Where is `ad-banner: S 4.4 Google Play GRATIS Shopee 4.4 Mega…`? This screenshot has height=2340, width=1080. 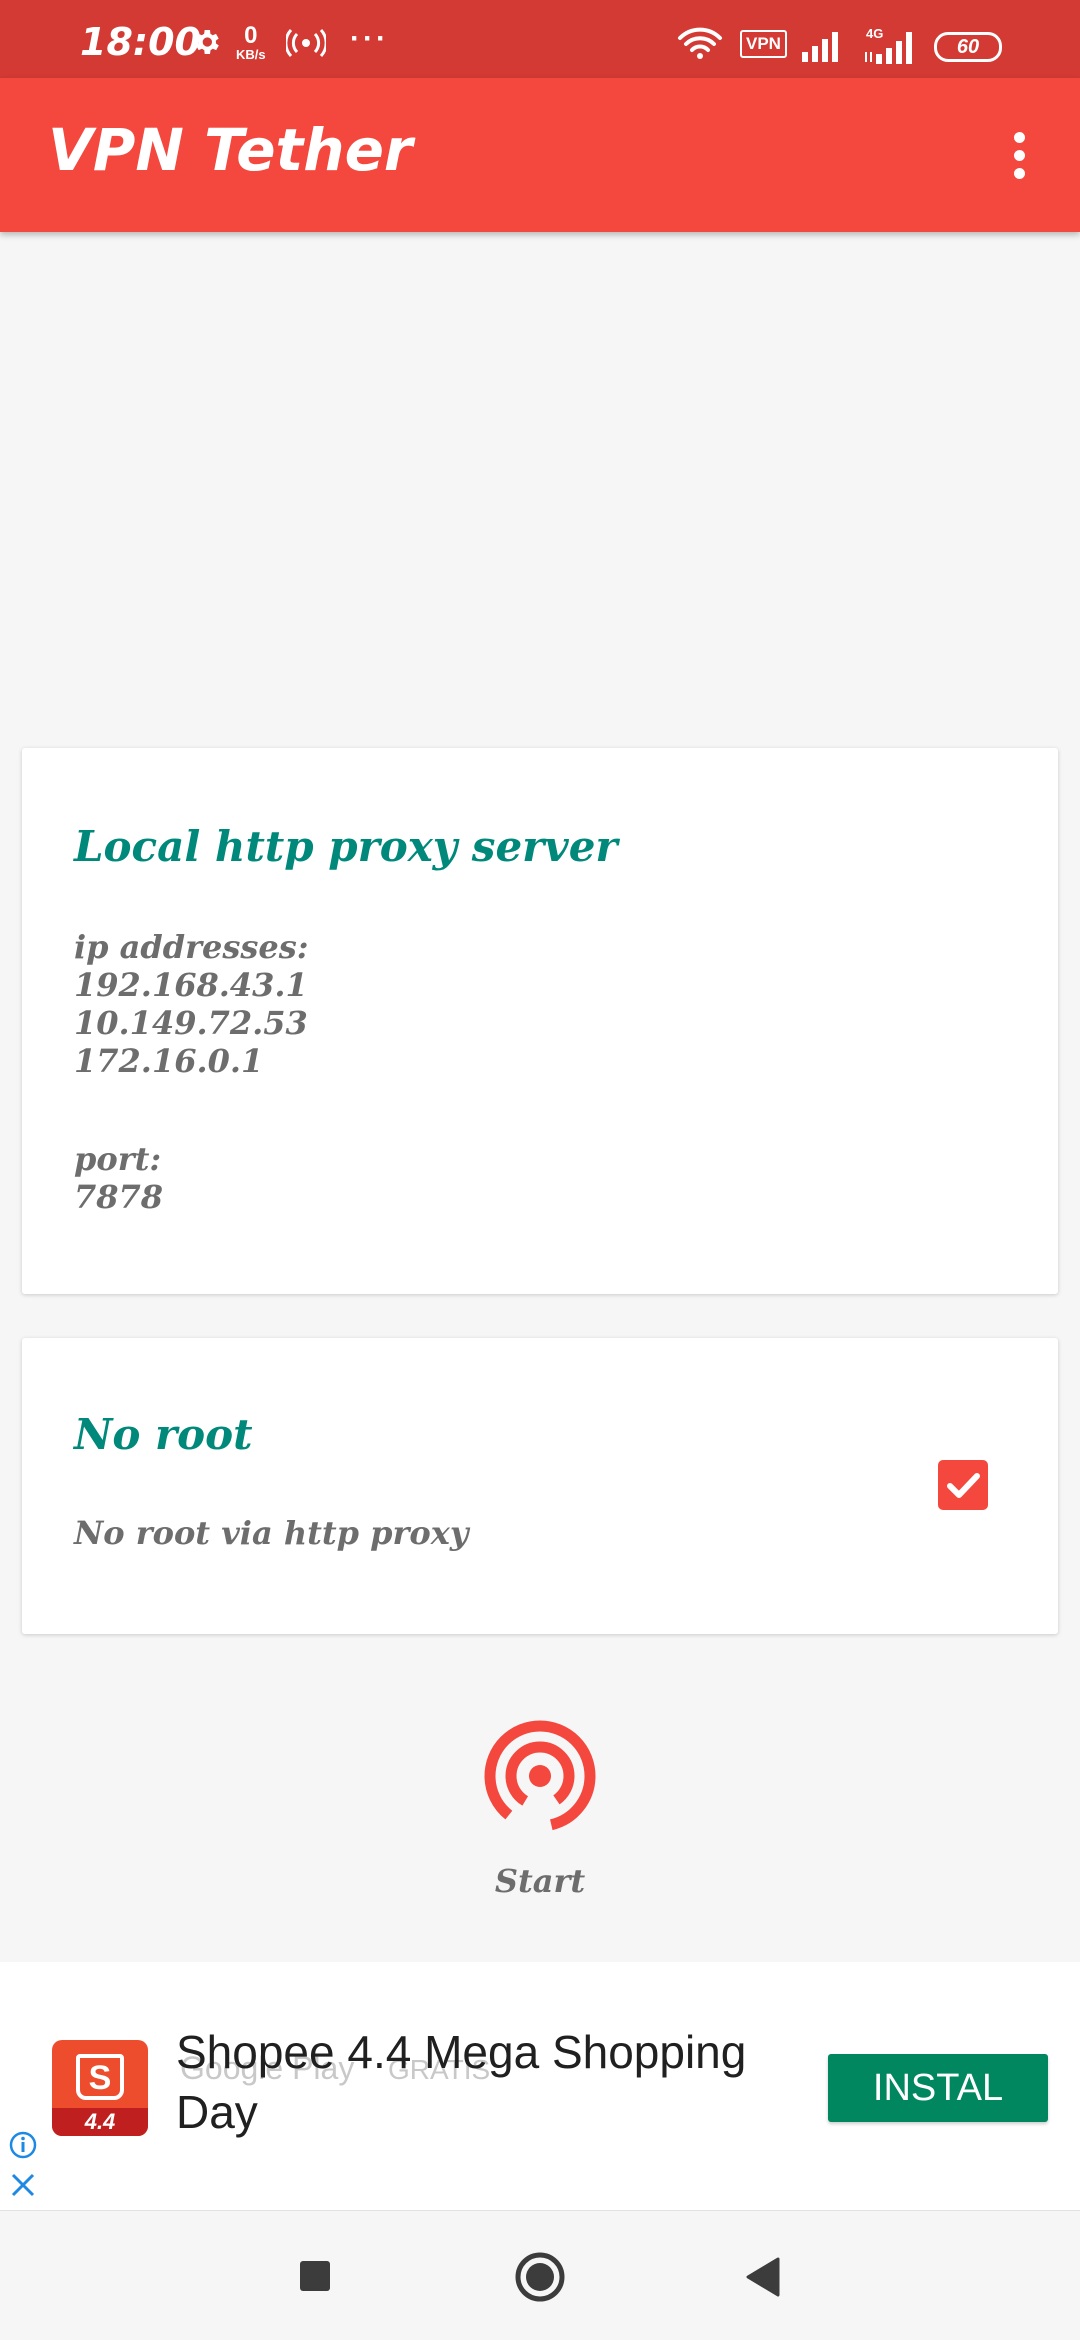 ad-banner: S 4.4 Google Play GRATIS Shopee 4.4 Mega… is located at coordinates (540, 2086).